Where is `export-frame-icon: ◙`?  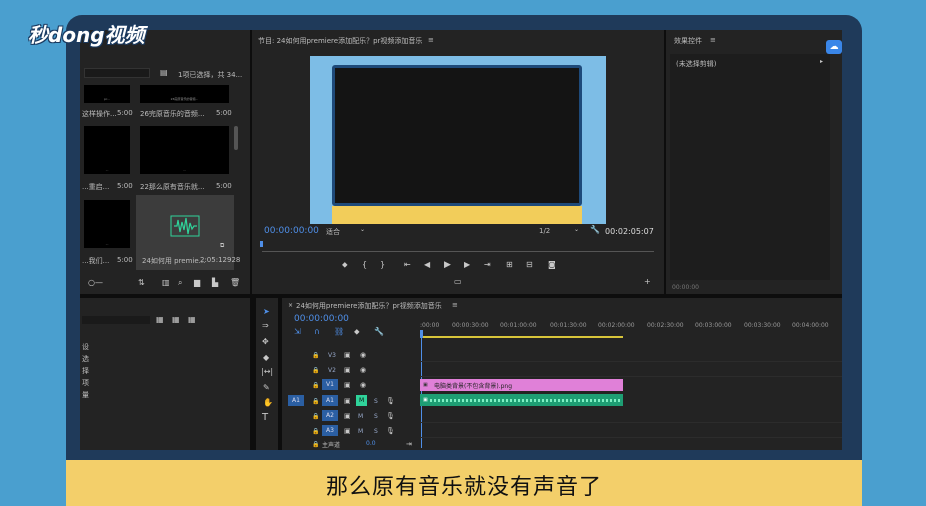 export-frame-icon: ◙ is located at coordinates (552, 265).